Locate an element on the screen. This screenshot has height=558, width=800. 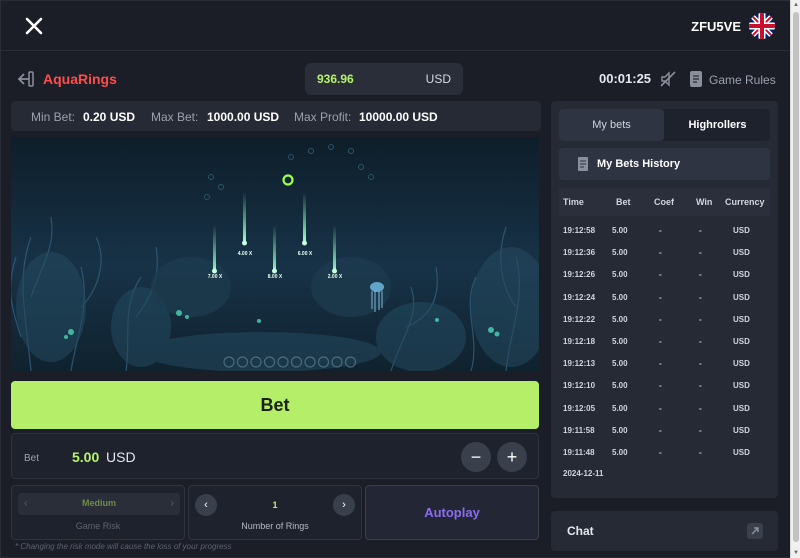
bet-amount-value: 5.00 is located at coordinates (85, 457).